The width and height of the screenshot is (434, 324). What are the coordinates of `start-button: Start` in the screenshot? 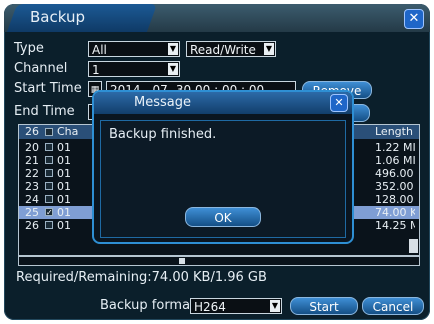 It's located at (324, 306).